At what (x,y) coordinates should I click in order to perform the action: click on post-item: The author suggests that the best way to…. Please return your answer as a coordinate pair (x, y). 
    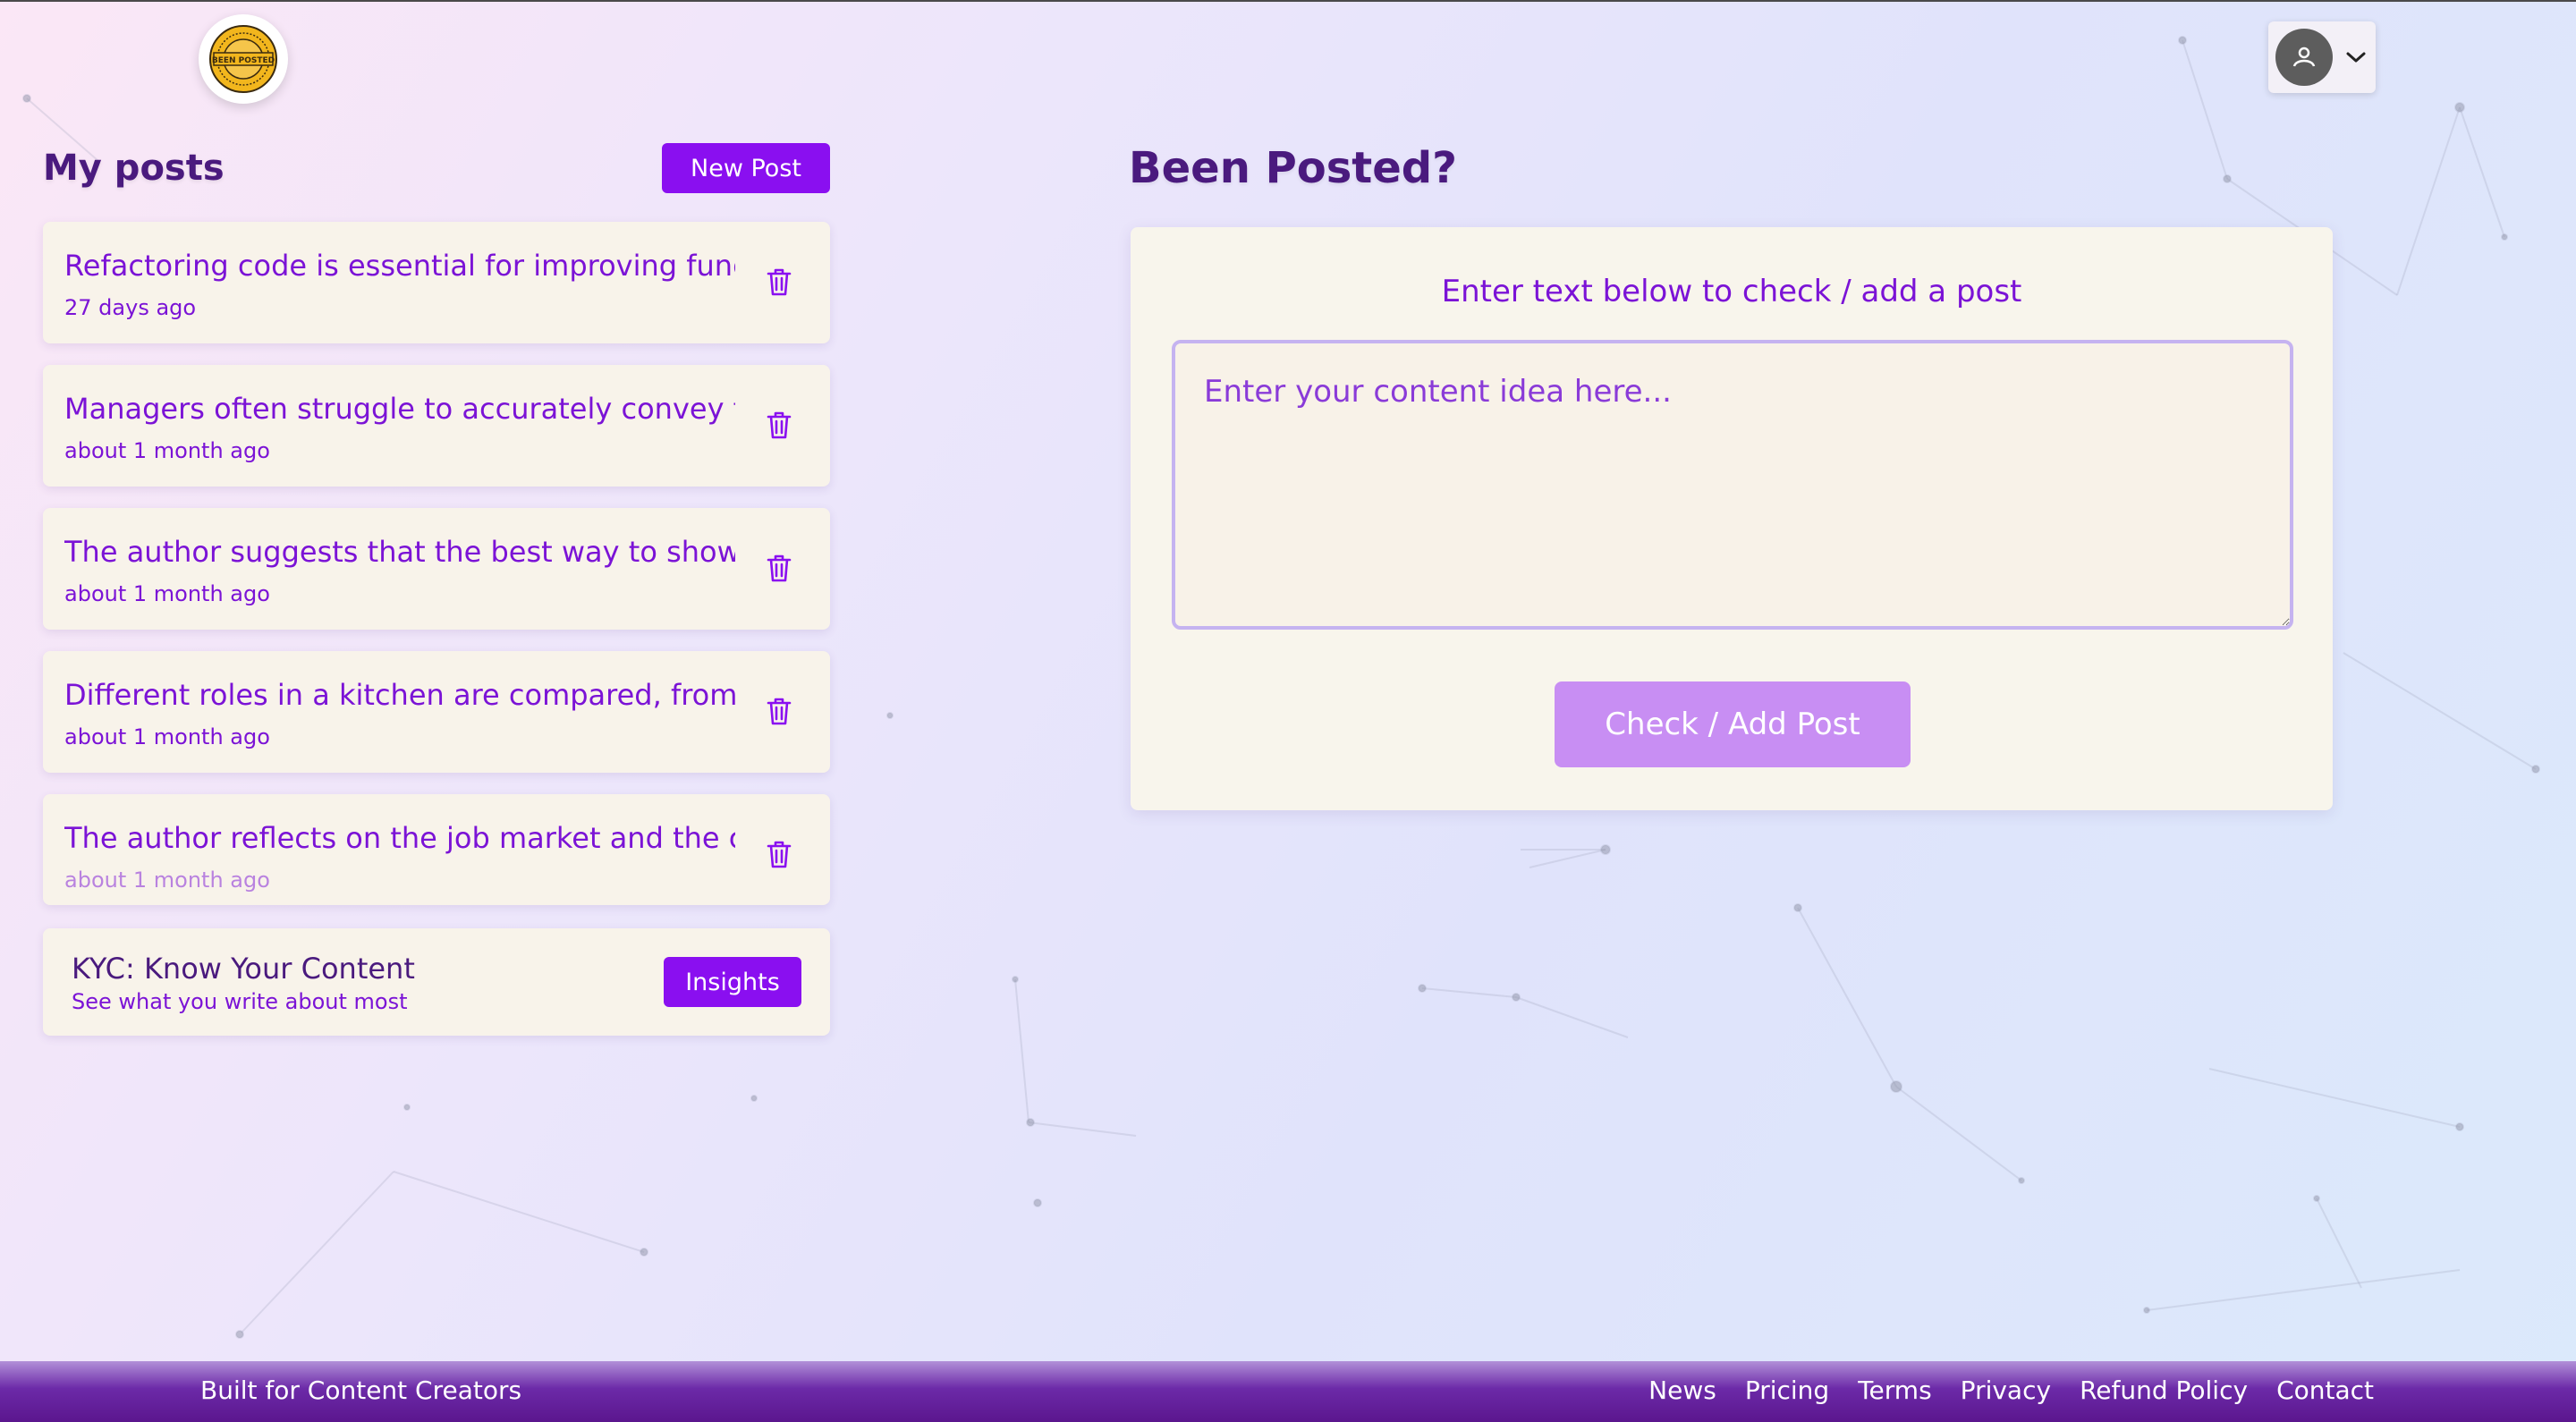
    Looking at the image, I should click on (436, 569).